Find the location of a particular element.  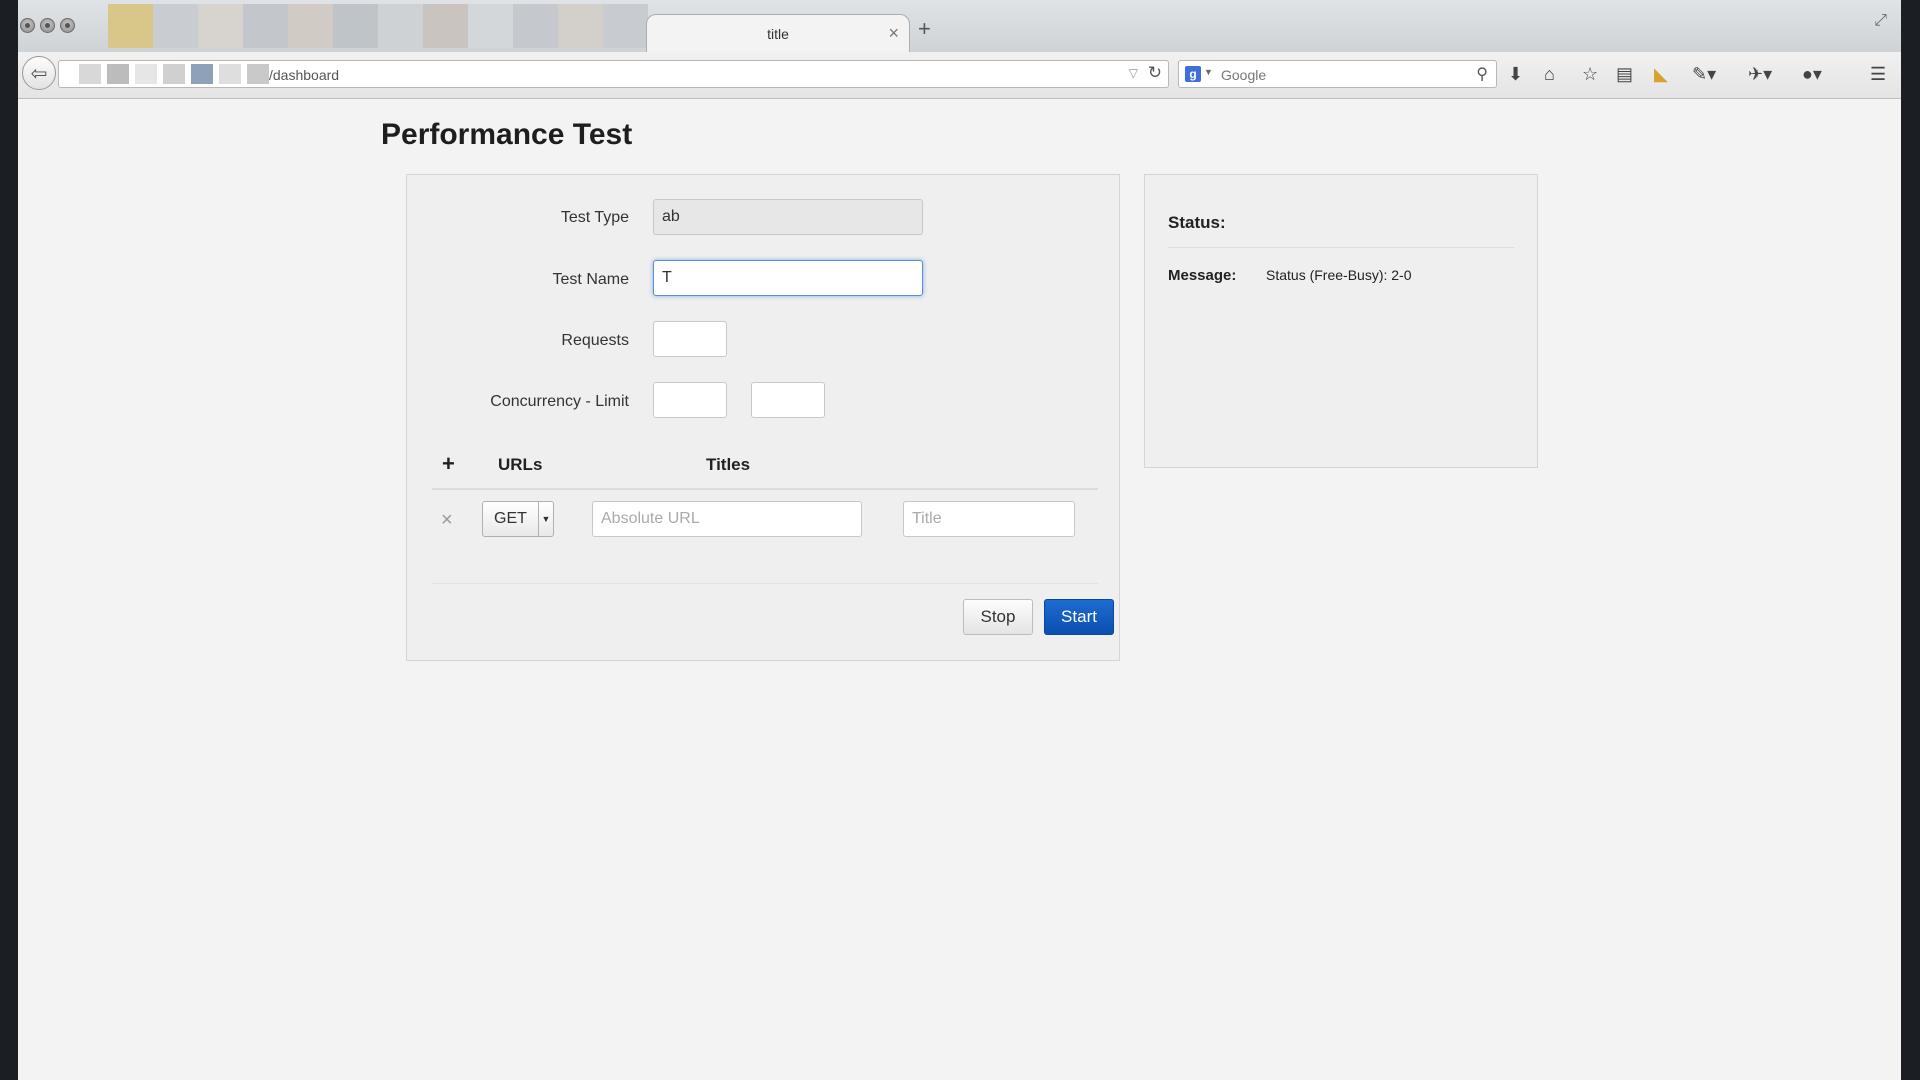

test-name-label: Test Name is located at coordinates (590, 279).